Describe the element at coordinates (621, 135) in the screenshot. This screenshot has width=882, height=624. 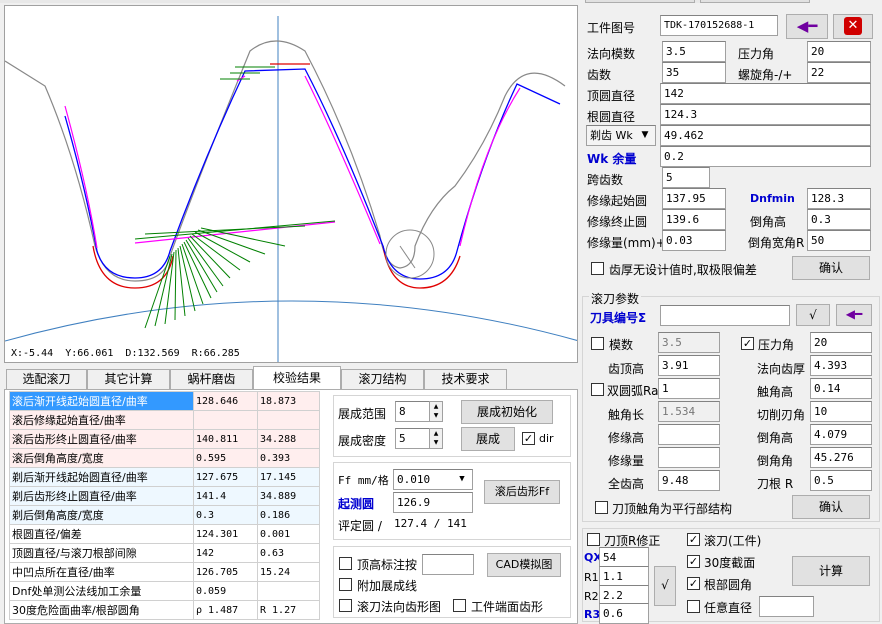
I see `wk-select: 剃齿 Wk ▼` at that location.